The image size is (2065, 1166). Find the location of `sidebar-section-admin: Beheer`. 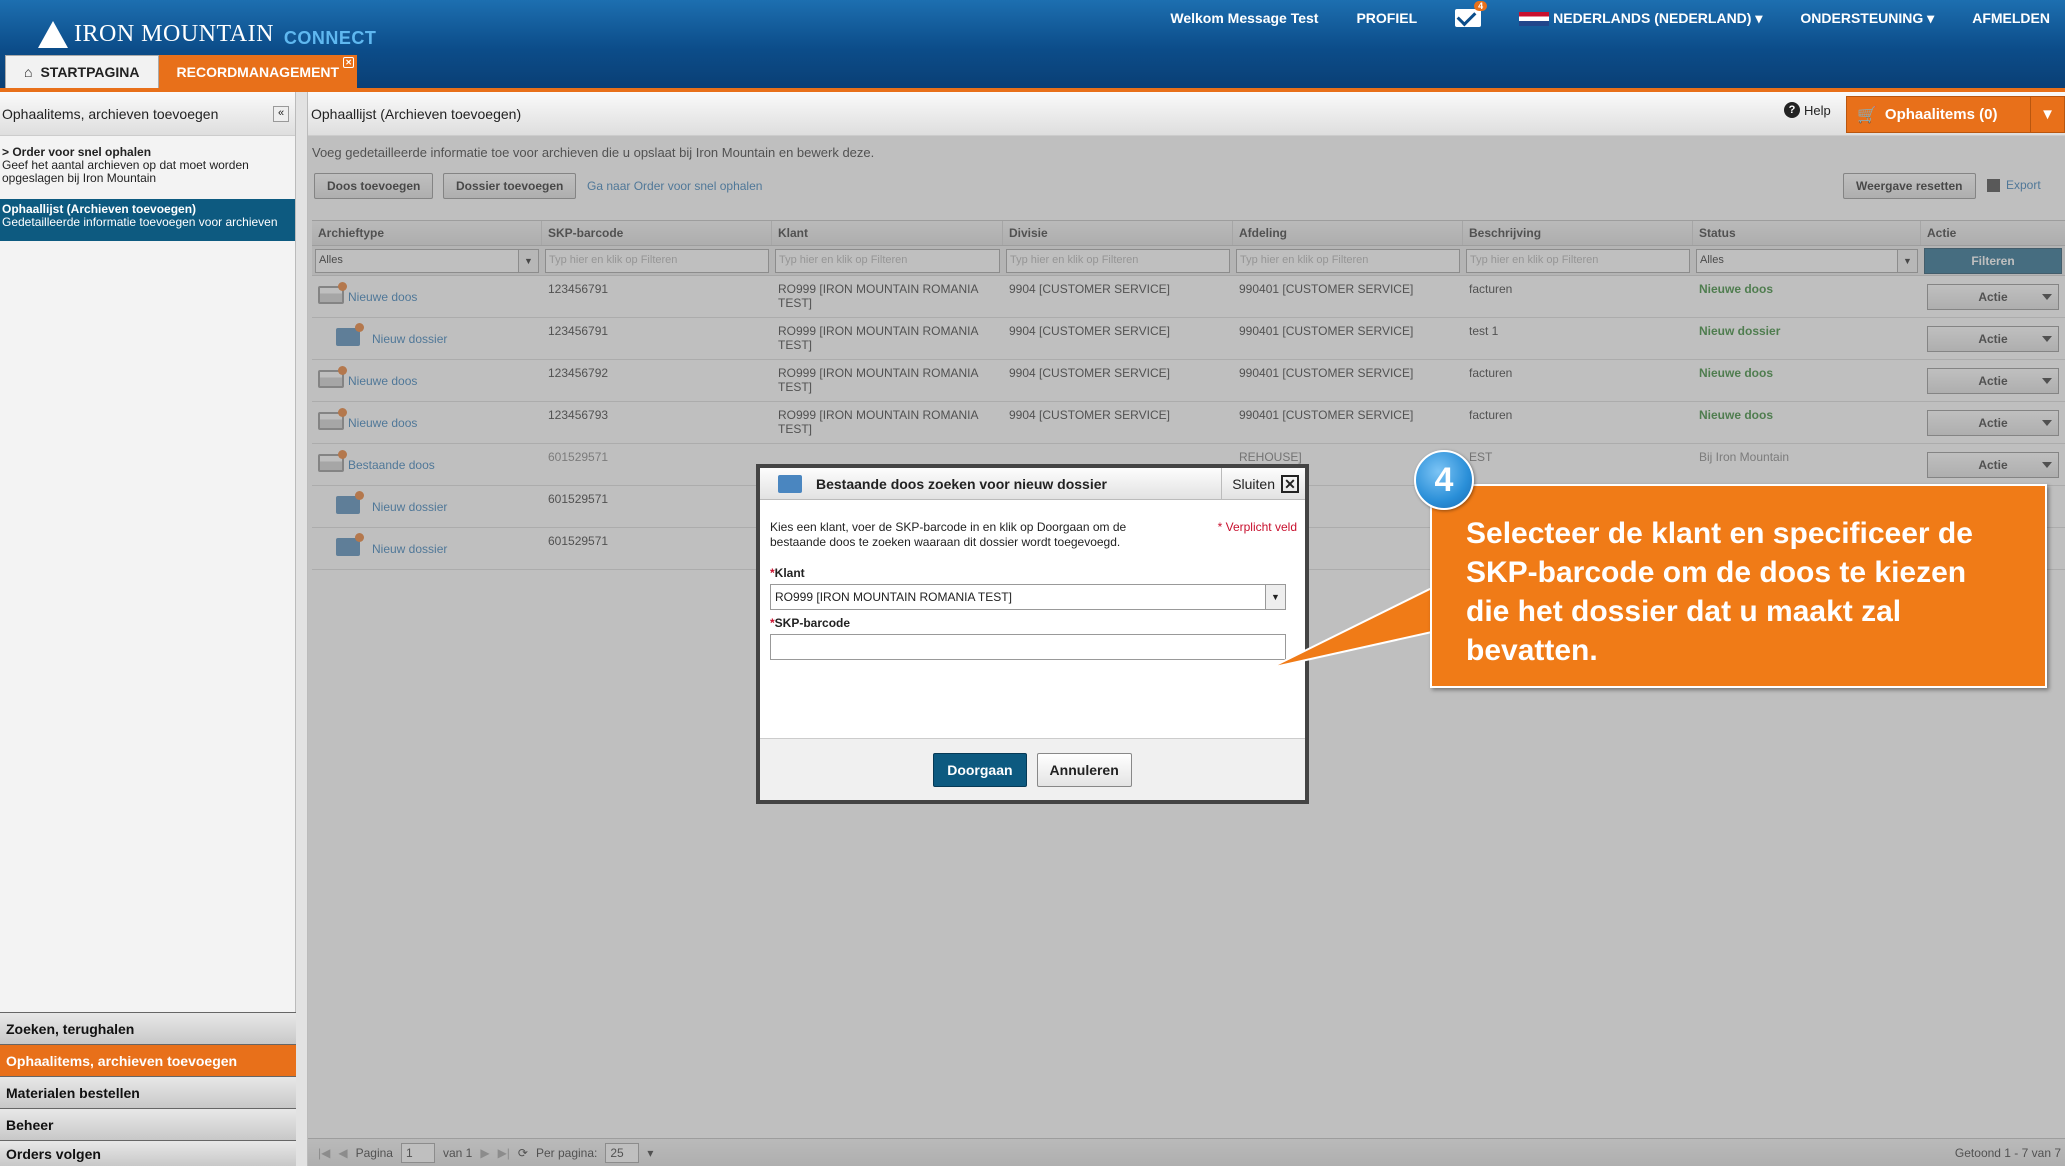

sidebar-section-admin: Beheer is located at coordinates (148, 1124).